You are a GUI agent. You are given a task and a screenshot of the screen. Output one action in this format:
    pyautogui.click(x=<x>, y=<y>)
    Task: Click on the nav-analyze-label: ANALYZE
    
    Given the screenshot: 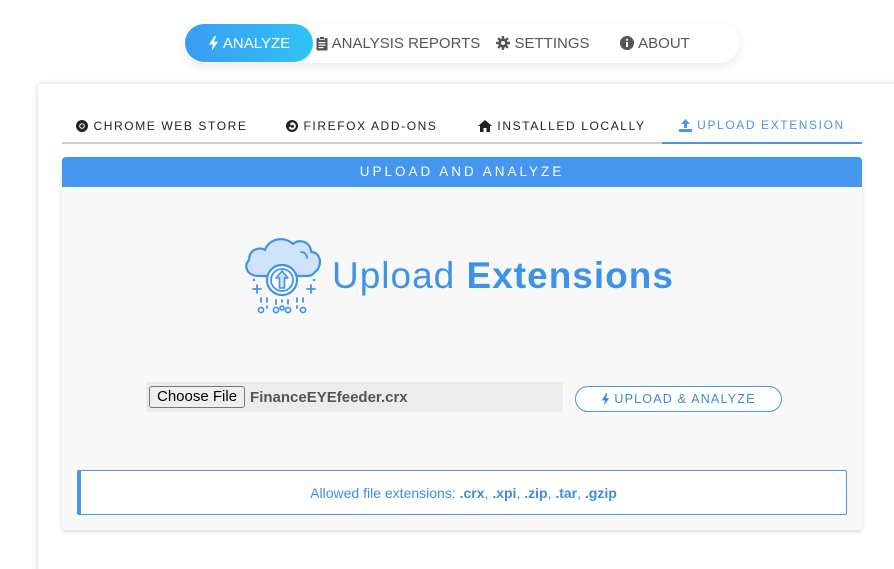 What is the action you would take?
    pyautogui.click(x=256, y=43)
    